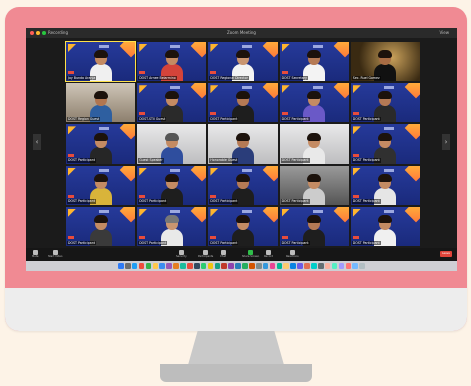 Image resolution: width=471 pixels, height=386 pixels. Describe the element at coordinates (172, 103) in the screenshot. I see `participant-tile: DOST-STII Guest` at that location.